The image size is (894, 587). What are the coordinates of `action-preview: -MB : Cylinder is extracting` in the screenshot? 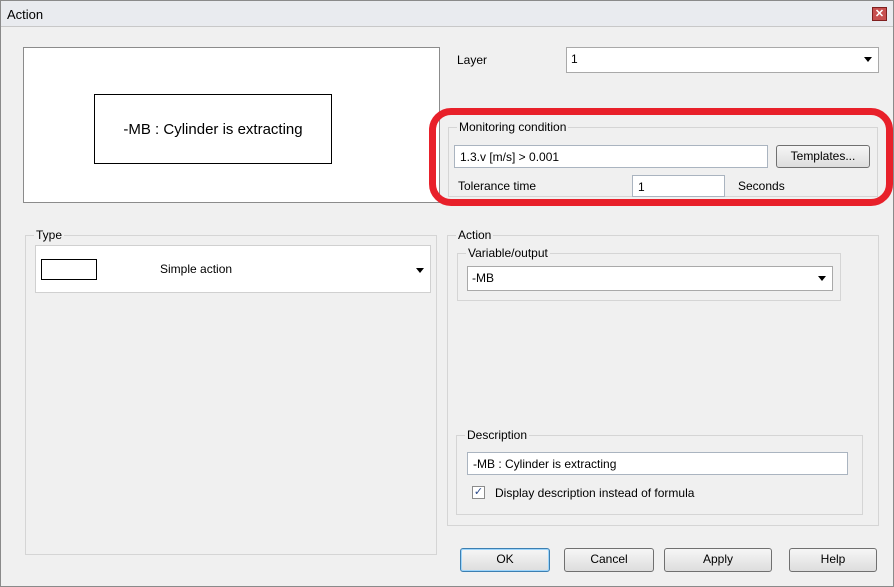 It's located at (231, 125).